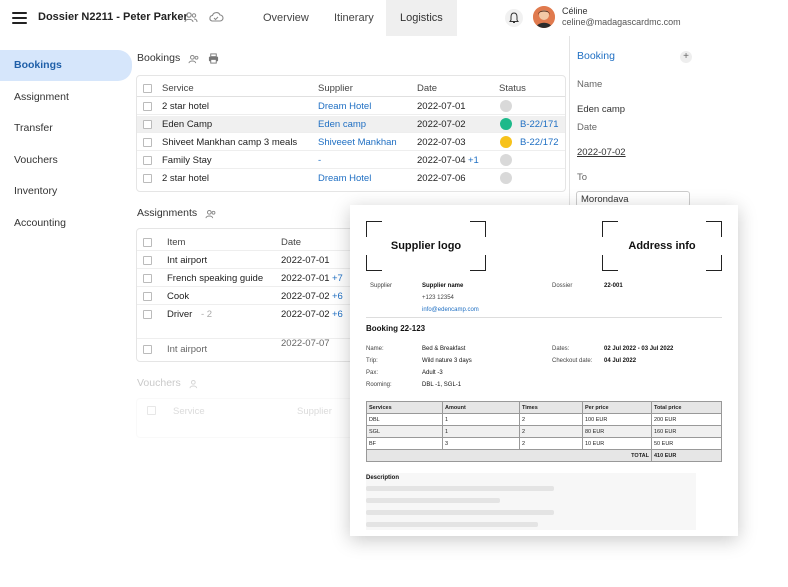 Image resolution: width=788 pixels, height=587 pixels. What do you see at coordinates (396, 328) in the screenshot?
I see `booking-title: Booking 22-123` at bounding box center [396, 328].